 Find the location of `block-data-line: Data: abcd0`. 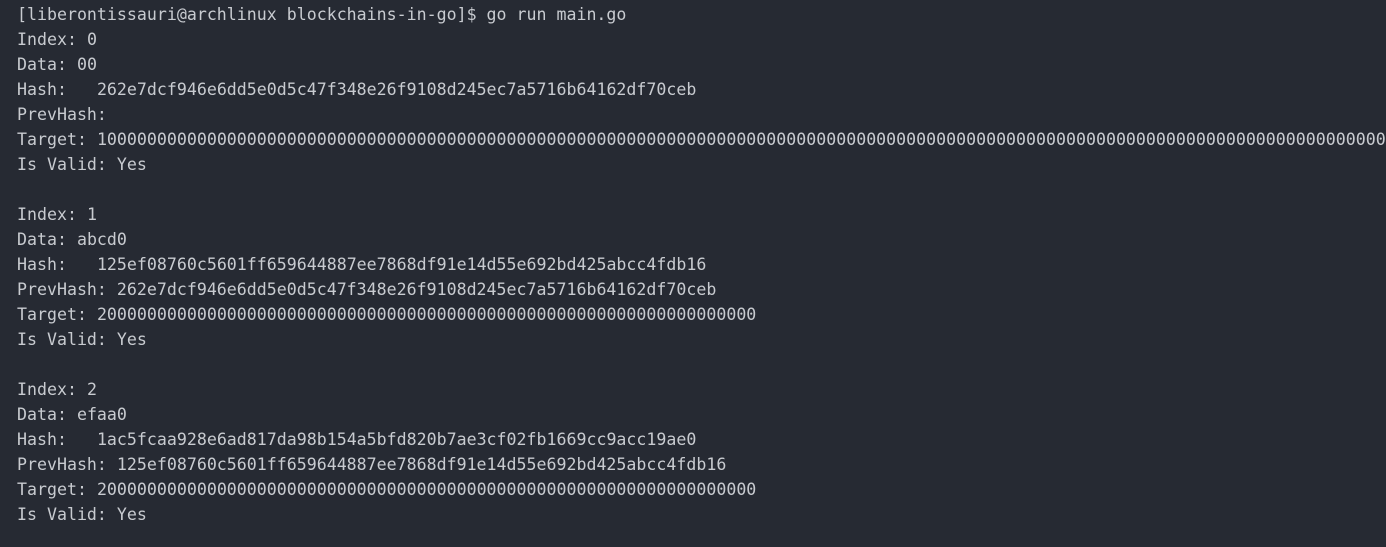

block-data-line: Data: abcd0 is located at coordinates (701, 239).